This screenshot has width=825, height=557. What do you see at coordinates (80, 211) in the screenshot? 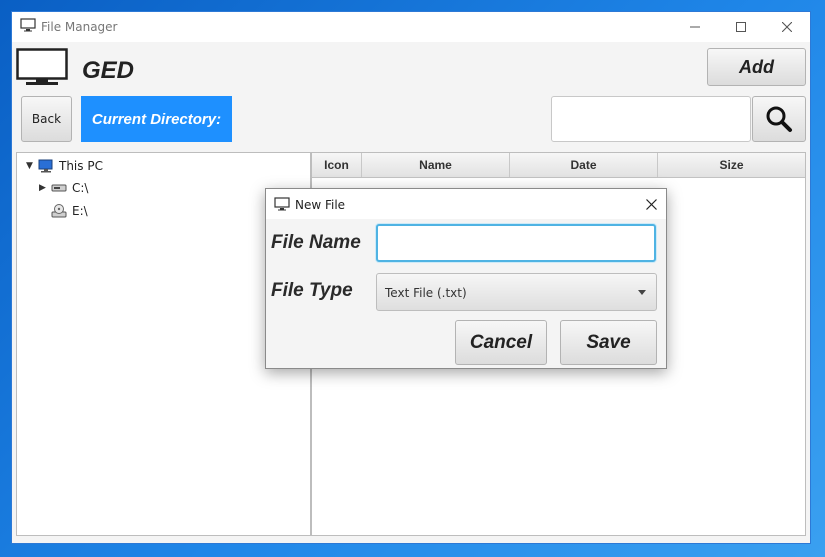
I see `tree-item-label: E:\` at bounding box center [80, 211].